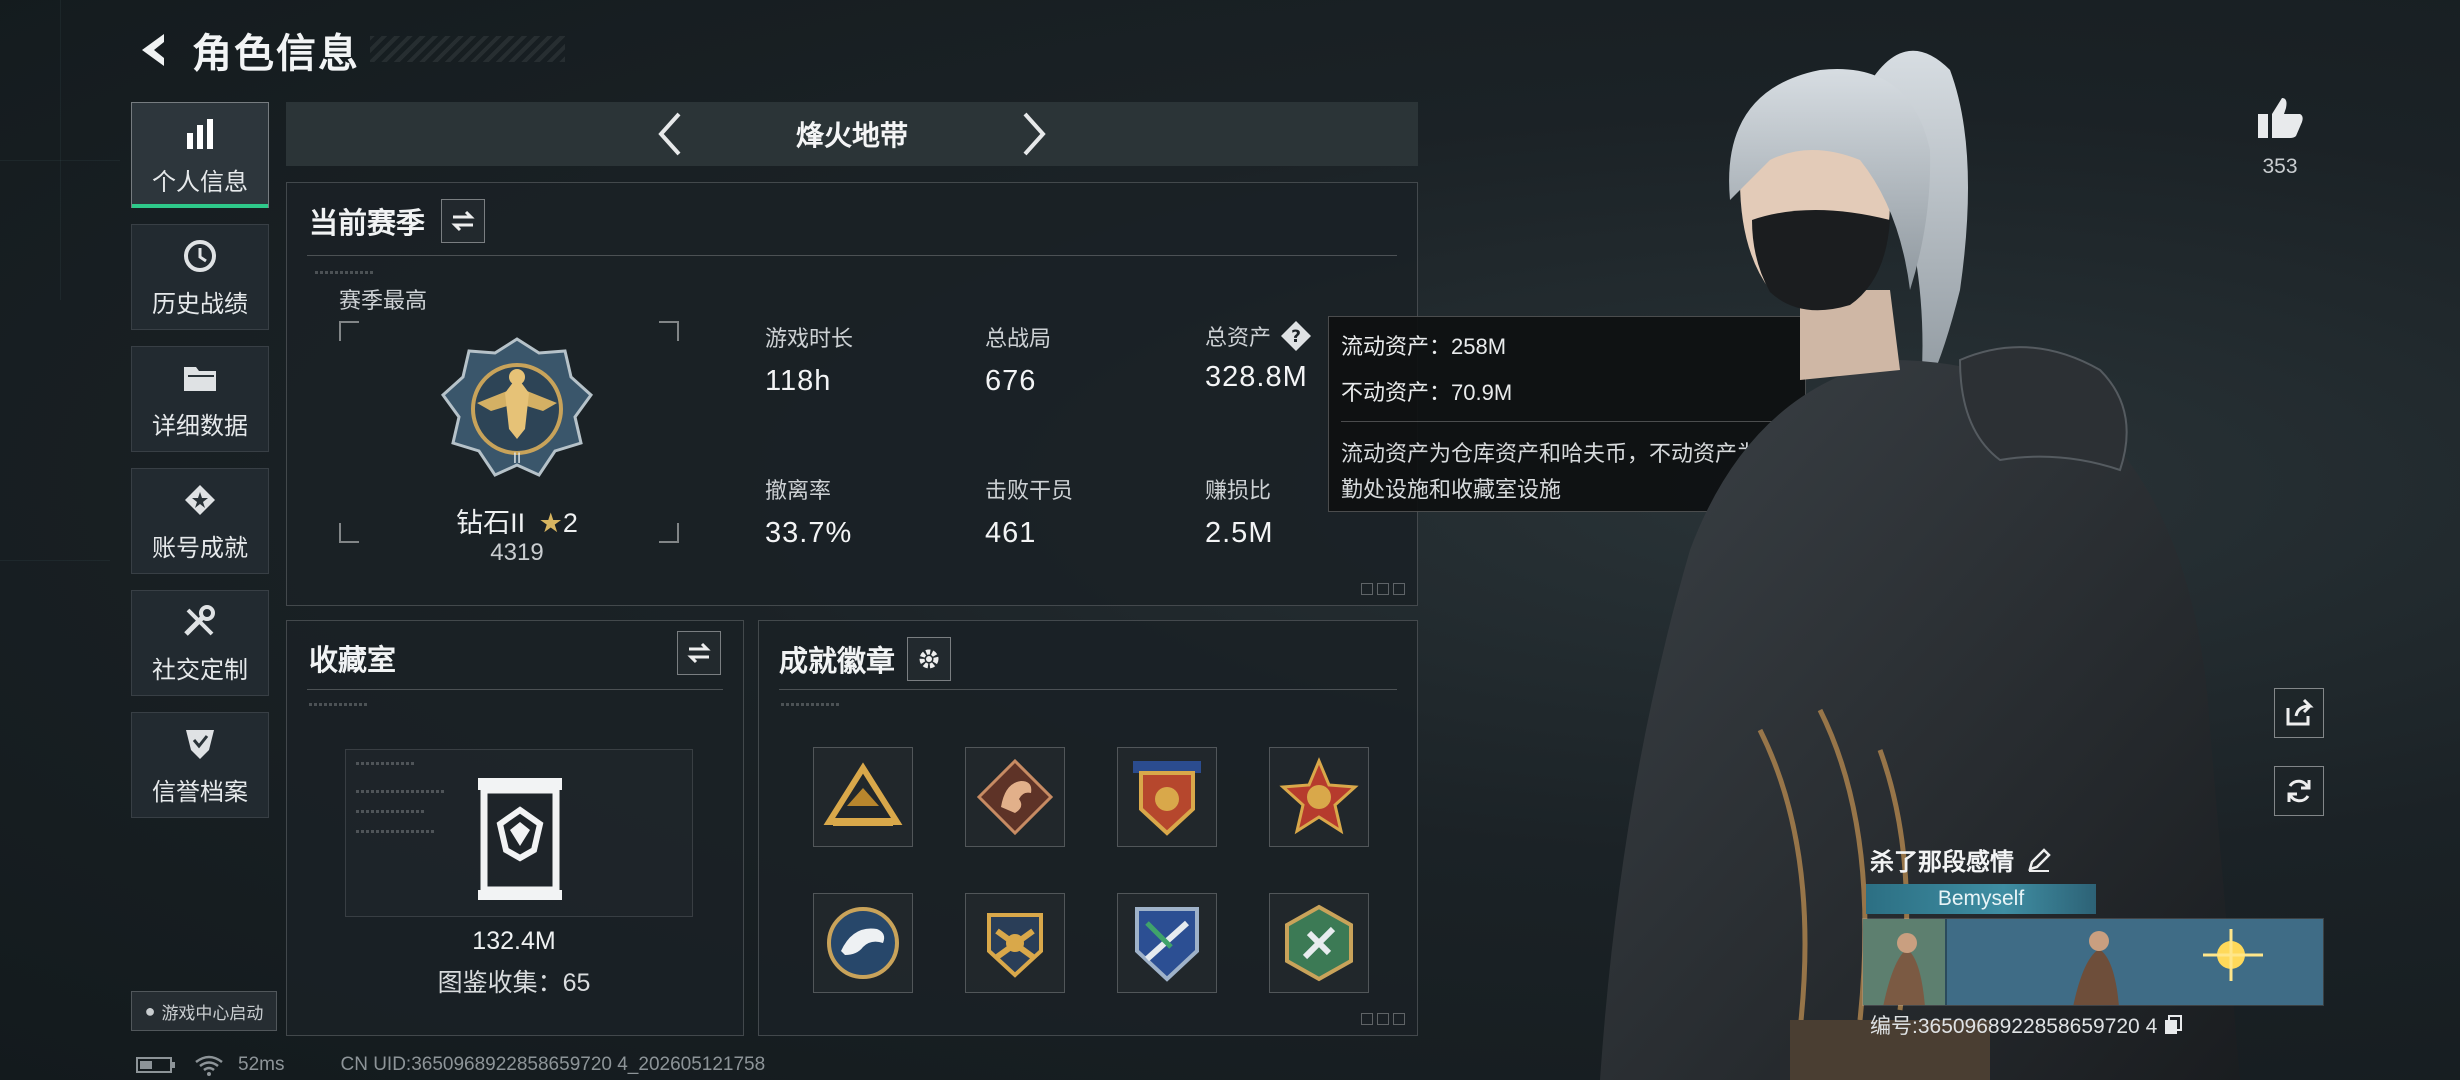 The width and height of the screenshot is (2460, 1080). Describe the element at coordinates (200, 304) in the screenshot. I see `sidebar-item-label: 历史战绩` at that location.